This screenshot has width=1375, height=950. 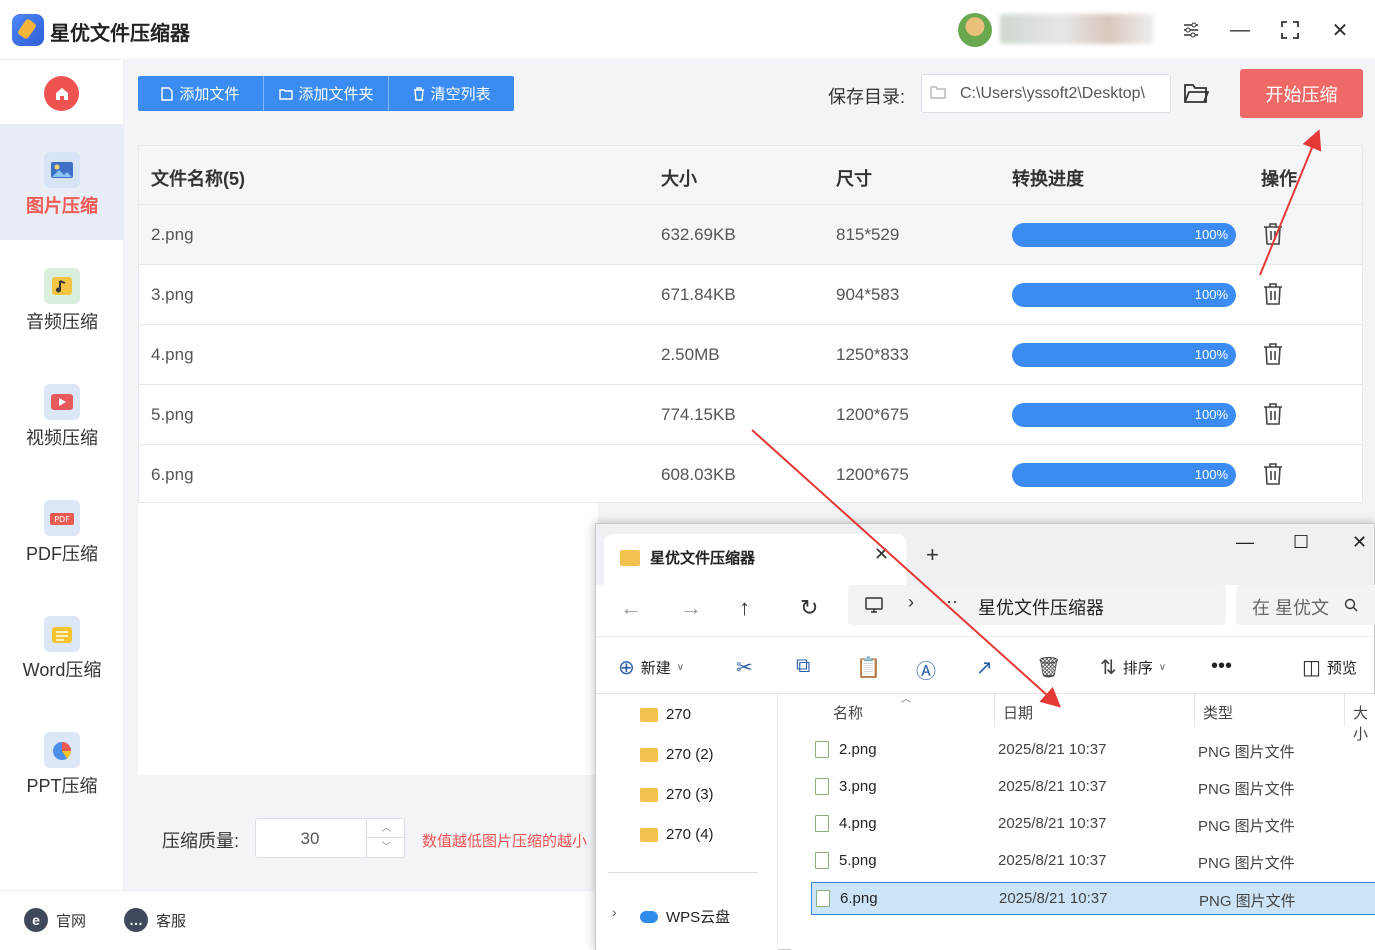 I want to click on save-path-input: C:\Users\yssoft2\Desktop\, so click(x=1046, y=93).